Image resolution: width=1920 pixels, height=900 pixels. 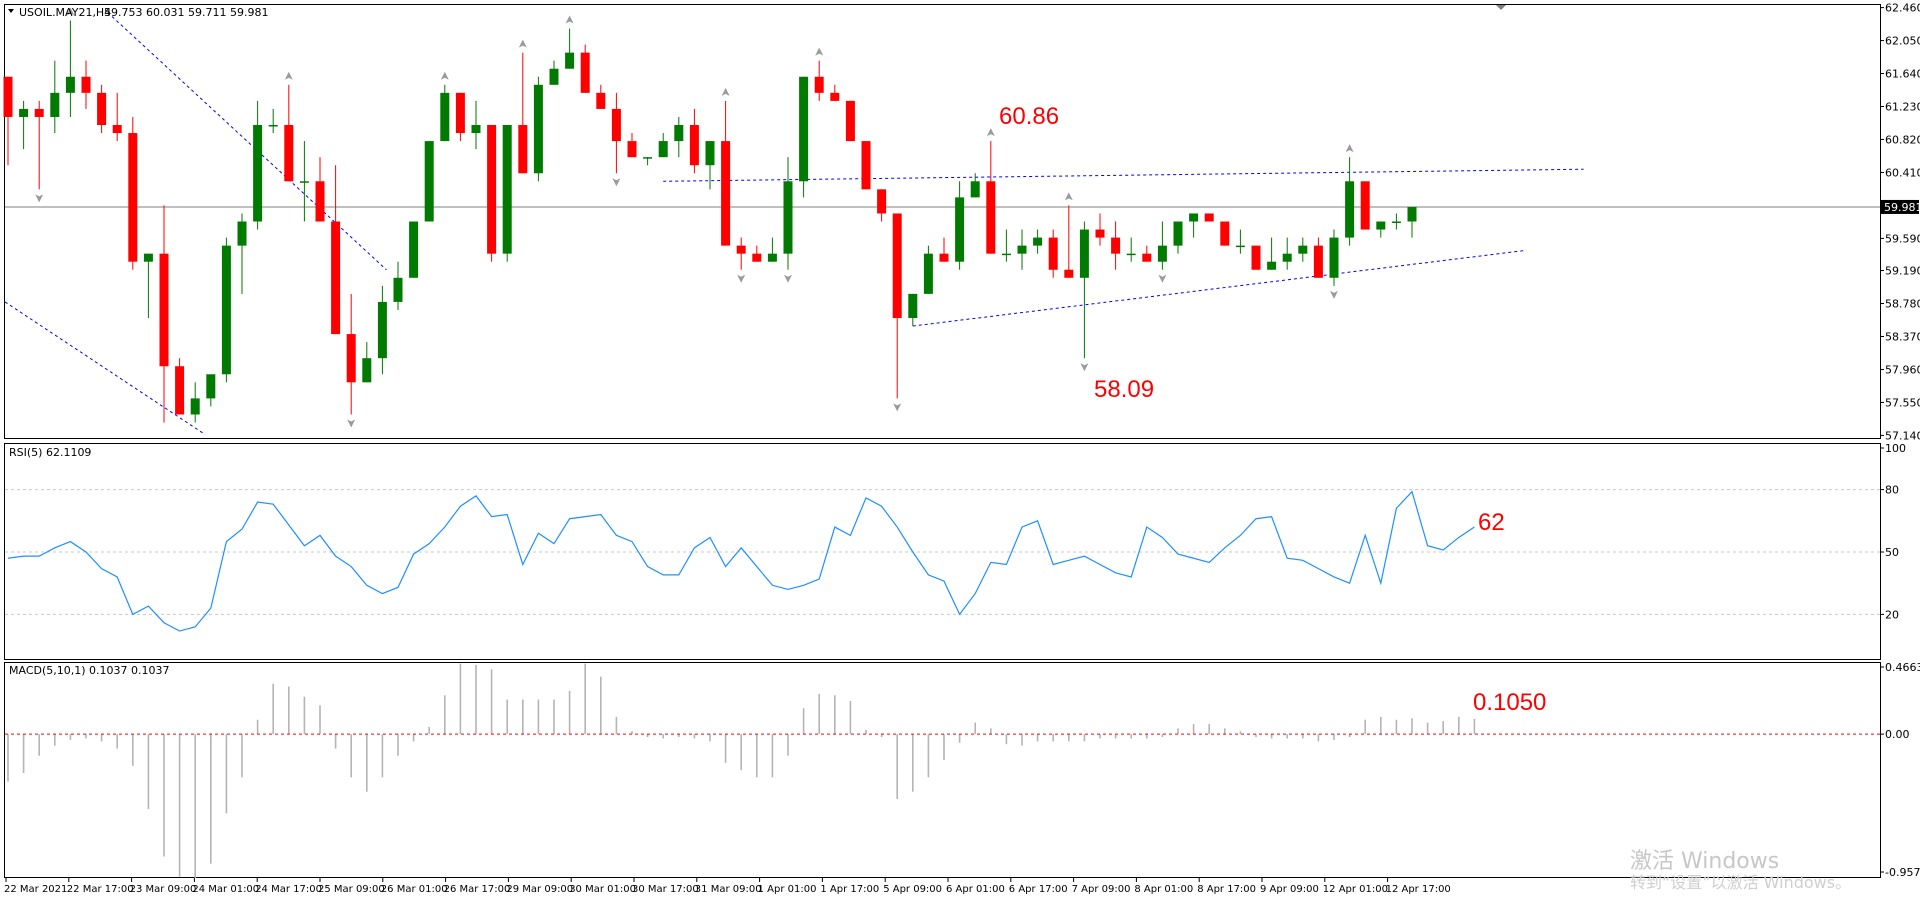 What do you see at coordinates (539, 889) in the screenshot?
I see `time-label: 29 Mar 09:00` at bounding box center [539, 889].